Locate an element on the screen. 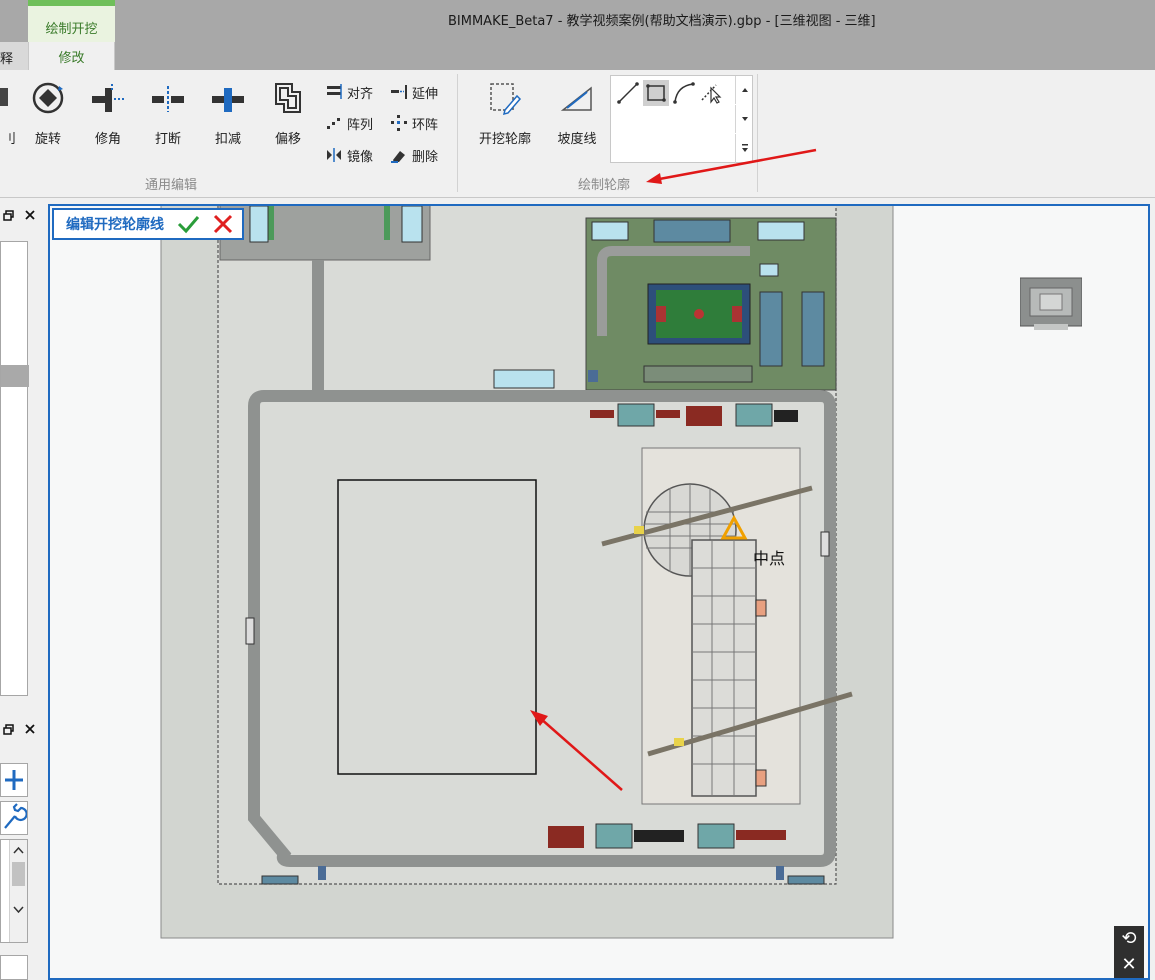  field-bench is located at coordinates (692, 231).